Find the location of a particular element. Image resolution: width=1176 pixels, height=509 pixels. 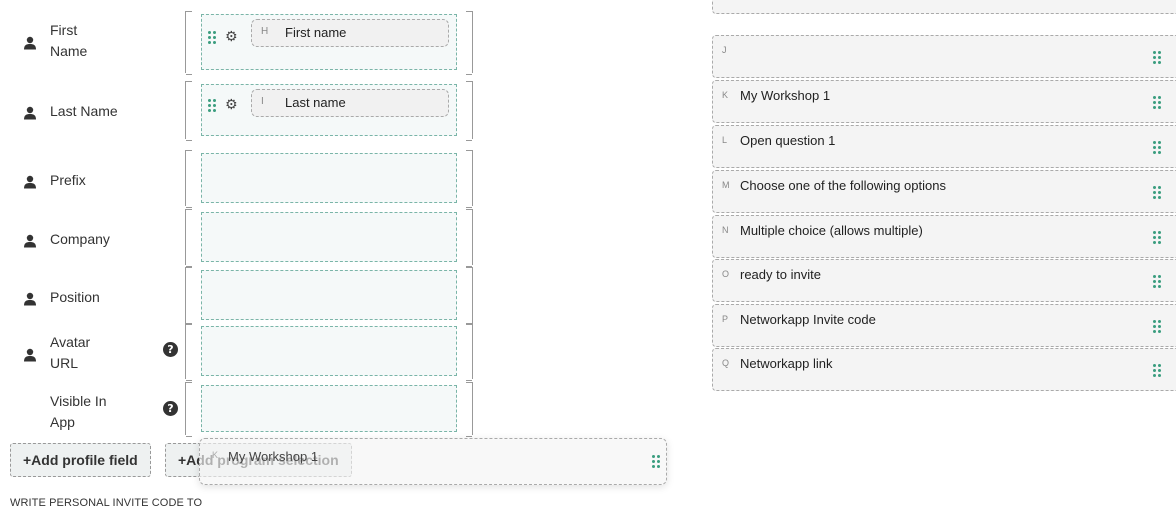

token-text: Last name is located at coordinates (315, 102).